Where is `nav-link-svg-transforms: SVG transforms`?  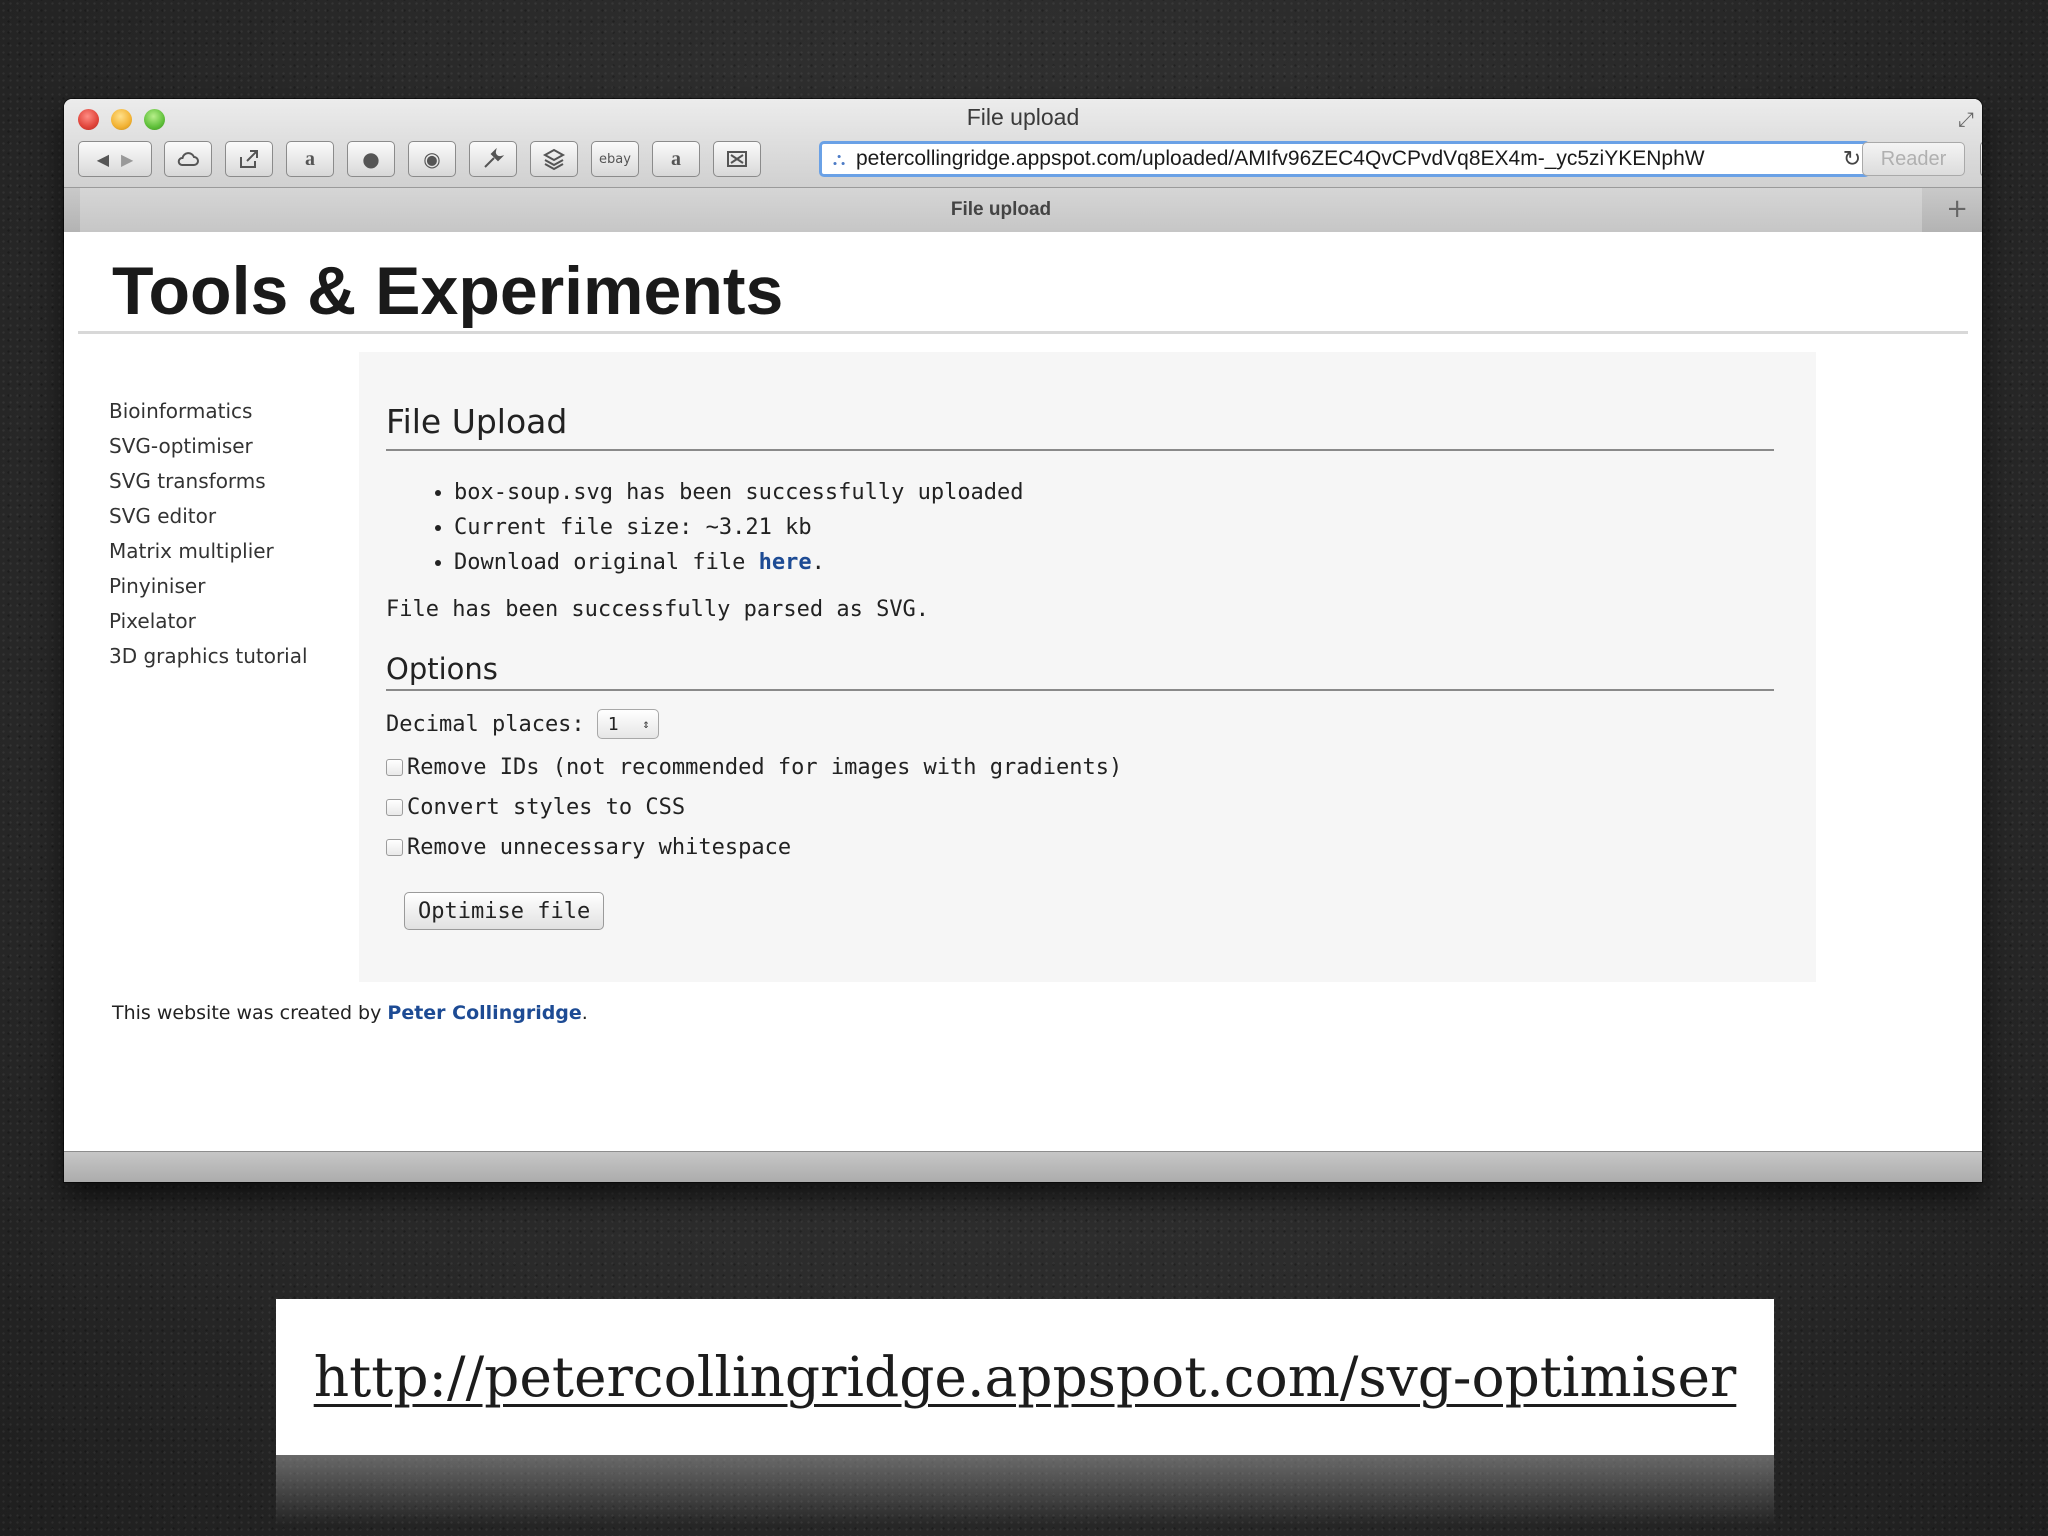
nav-link-svg-transforms: SVG transforms is located at coordinates (208, 481).